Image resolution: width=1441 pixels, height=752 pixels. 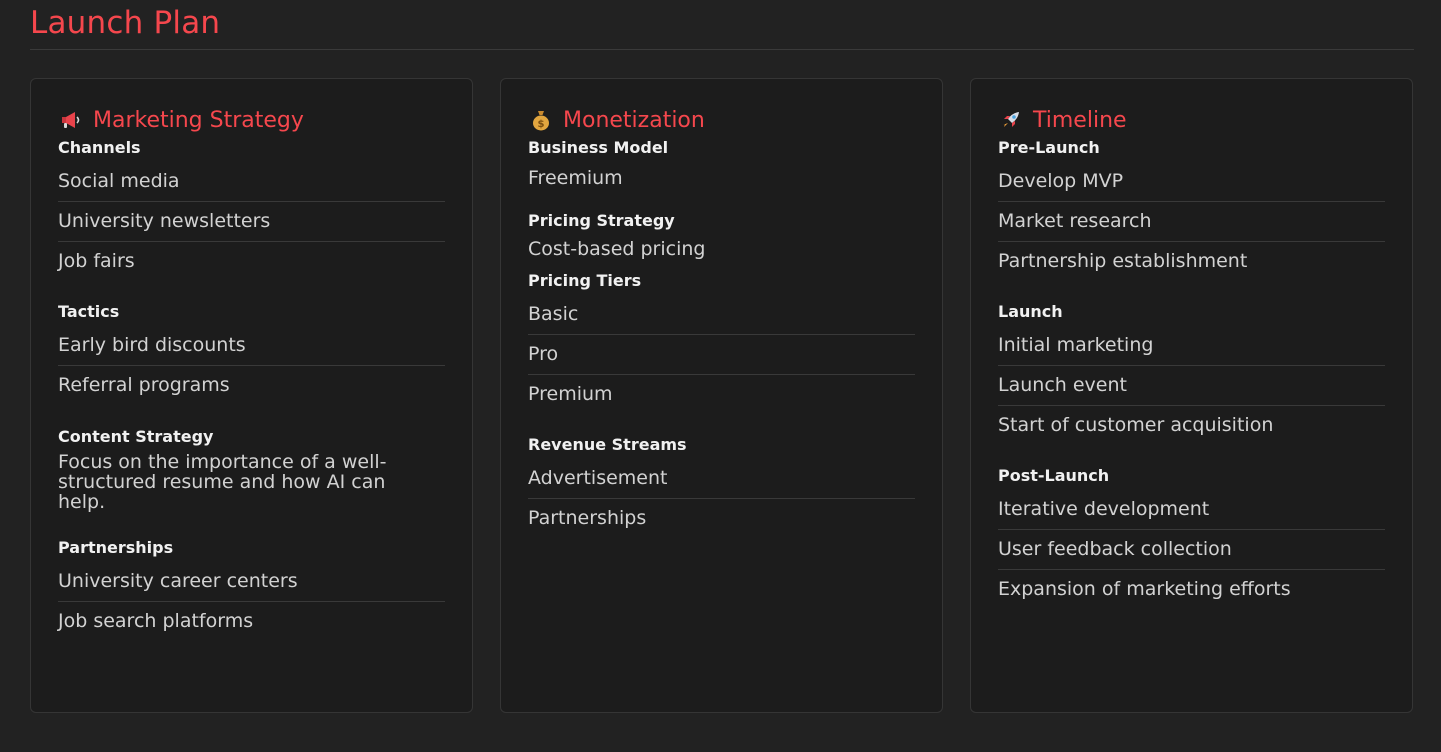 I want to click on list-item: User feedback collection, so click(x=1191, y=550).